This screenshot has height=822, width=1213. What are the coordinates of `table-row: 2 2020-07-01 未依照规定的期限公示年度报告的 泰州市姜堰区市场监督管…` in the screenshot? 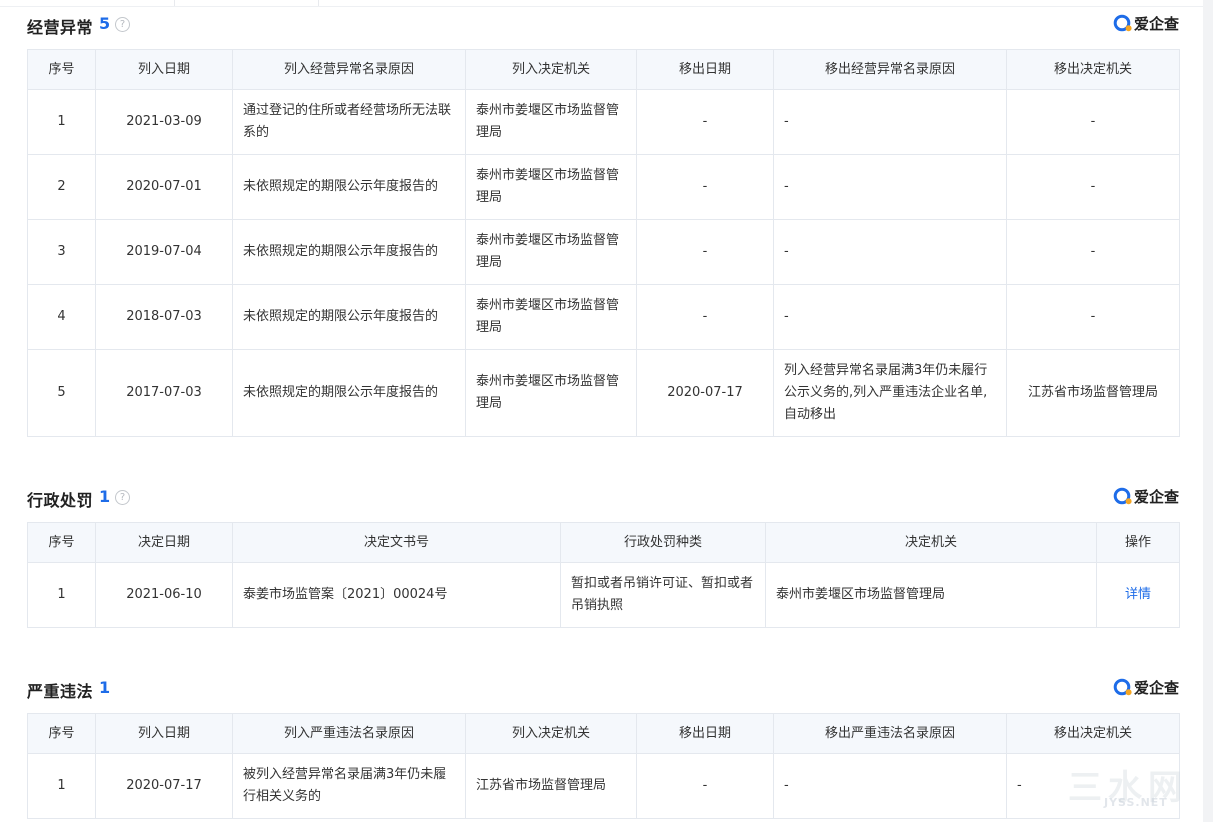 It's located at (603, 187).